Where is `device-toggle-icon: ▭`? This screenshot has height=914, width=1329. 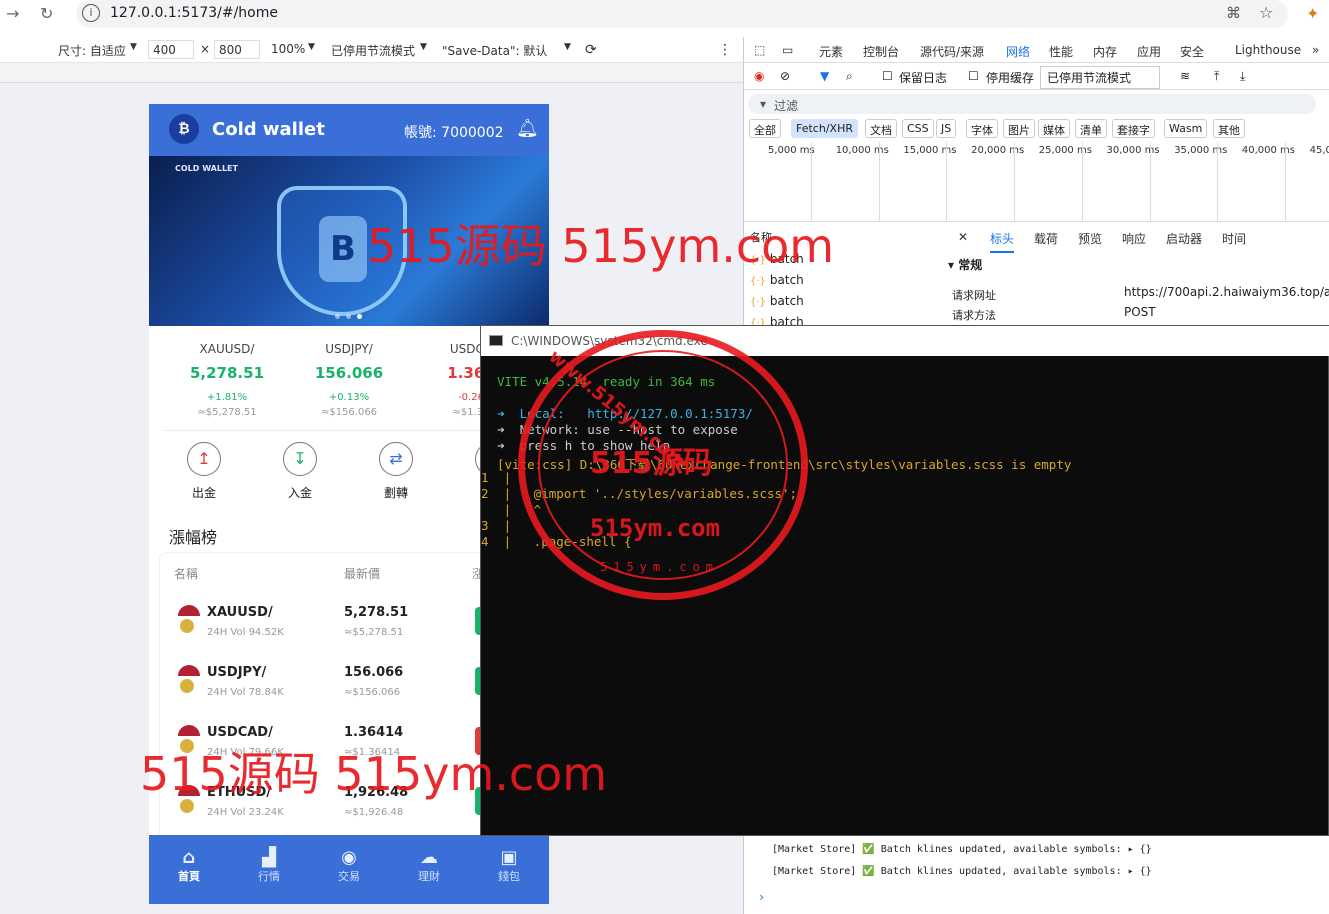
device-toggle-icon: ▭ is located at coordinates (787, 50).